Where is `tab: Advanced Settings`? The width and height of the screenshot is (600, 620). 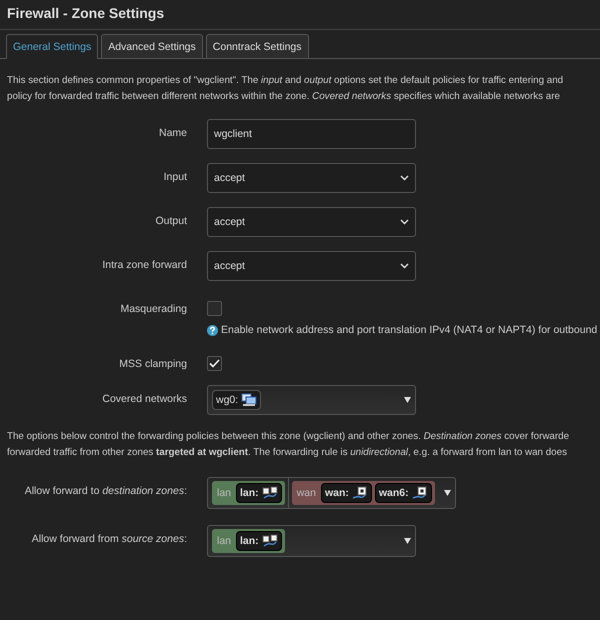 tab: Advanced Settings is located at coordinates (152, 46).